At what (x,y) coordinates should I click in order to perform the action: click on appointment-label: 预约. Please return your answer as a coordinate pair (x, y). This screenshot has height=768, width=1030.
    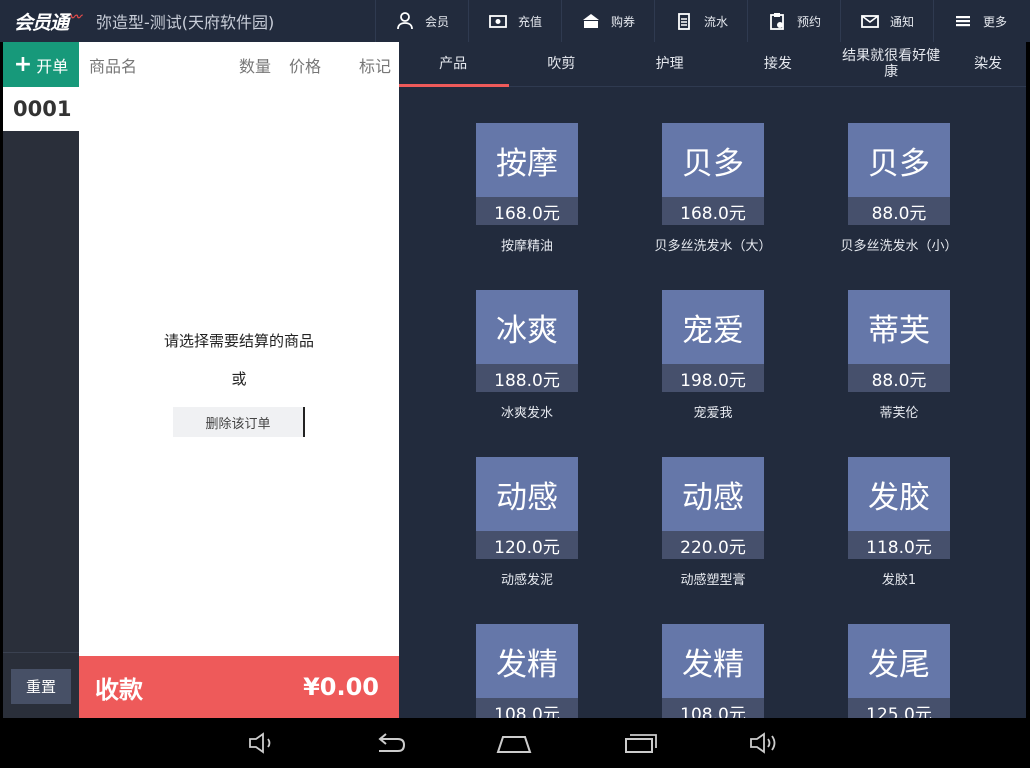
    Looking at the image, I should click on (808, 21).